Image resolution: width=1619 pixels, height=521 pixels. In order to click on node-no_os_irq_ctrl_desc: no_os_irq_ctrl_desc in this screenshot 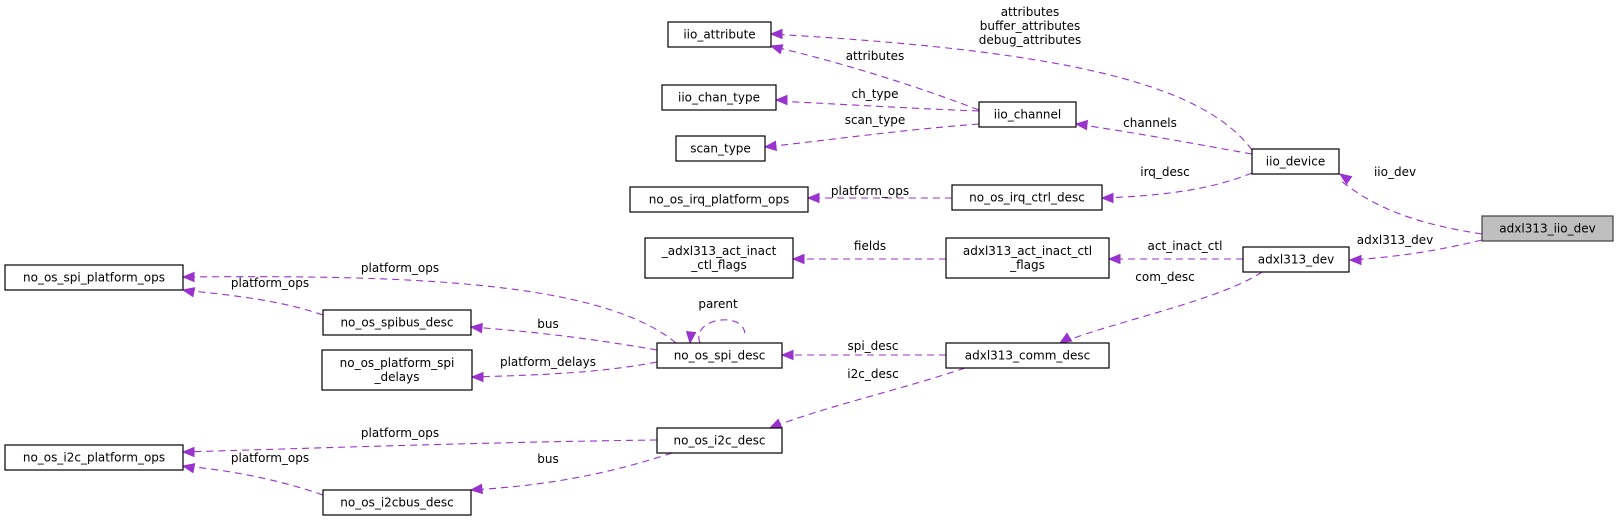, I will do `click(1027, 197)`.